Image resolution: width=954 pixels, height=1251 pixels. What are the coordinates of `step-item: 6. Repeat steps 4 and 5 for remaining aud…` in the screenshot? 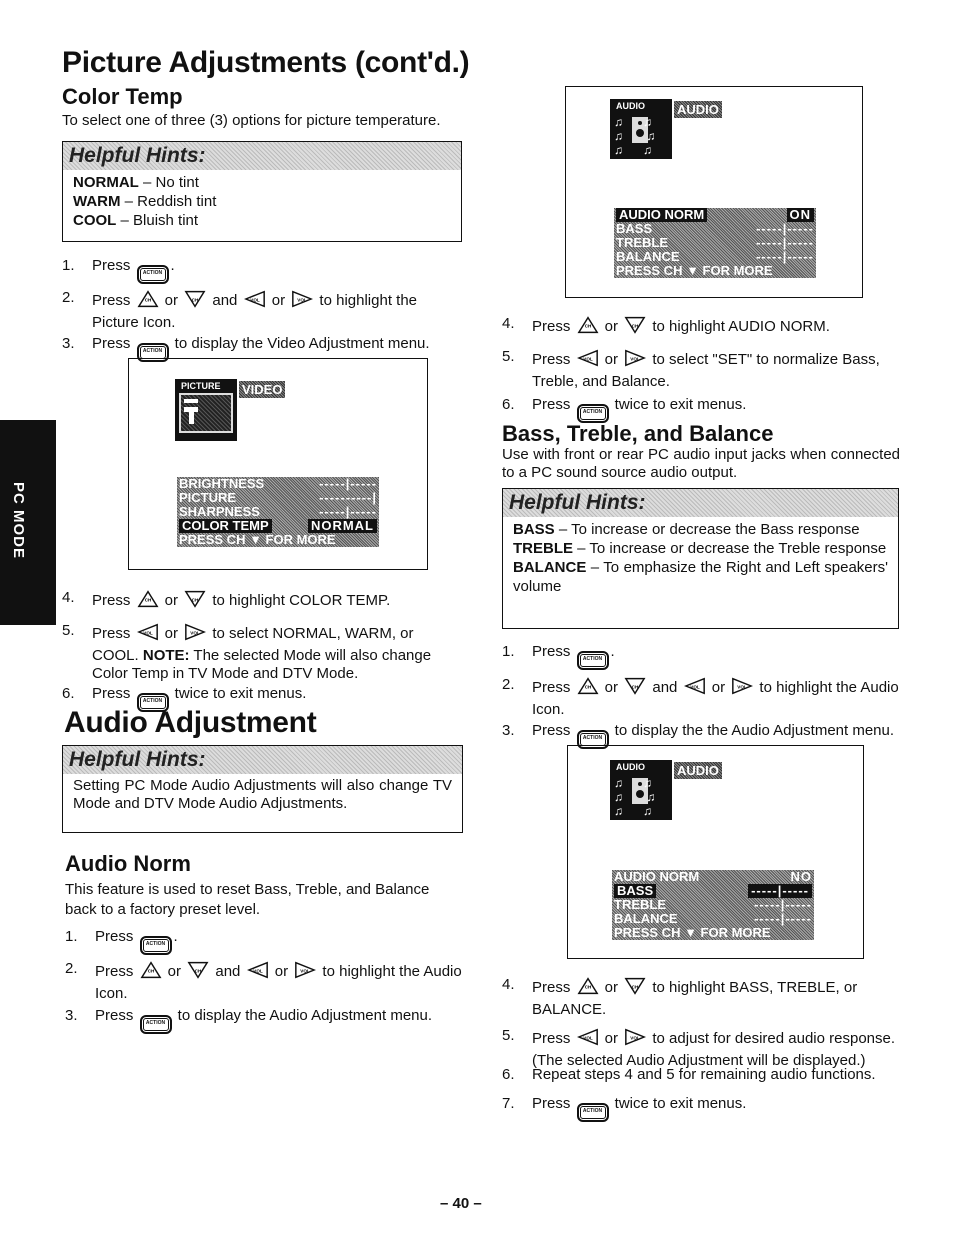 It's located at (701, 1075).